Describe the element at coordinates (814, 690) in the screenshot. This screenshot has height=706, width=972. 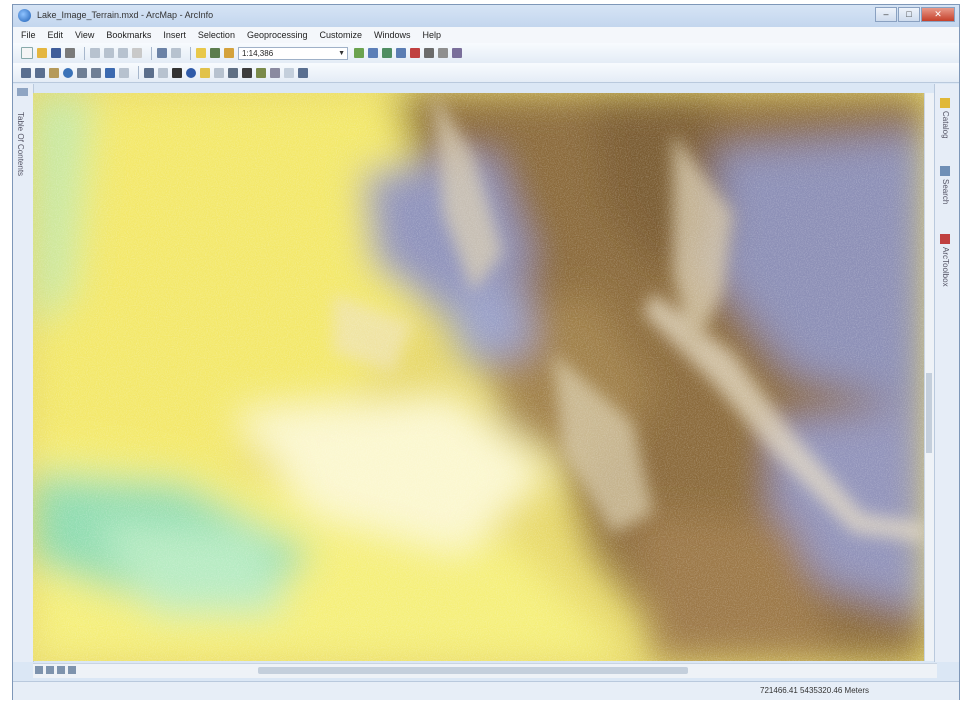
I see `cursor-coordinates: 721466.41 5435320.46 Meters` at that location.